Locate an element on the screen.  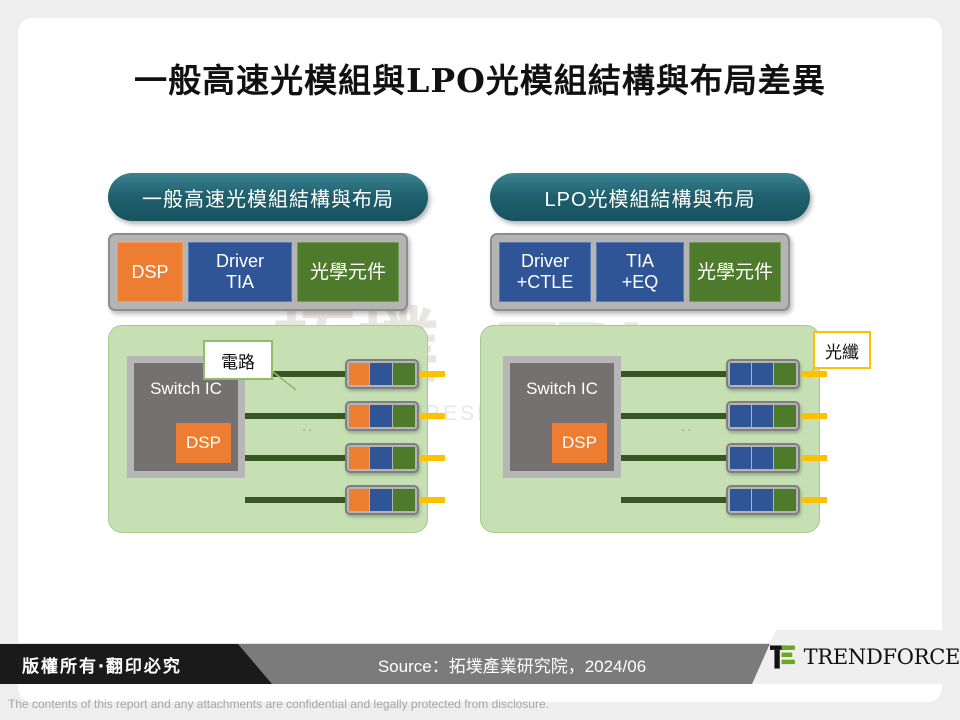
trendforce-wordmark: TRENDFORCE is located at coordinates (881, 657).